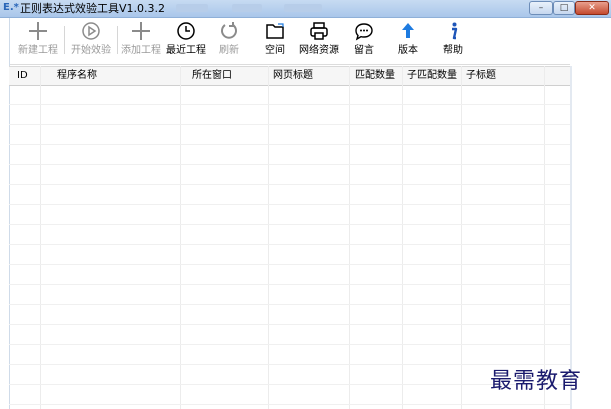 The width and height of the screenshot is (611, 409). I want to click on clock-icon, so click(186, 32).